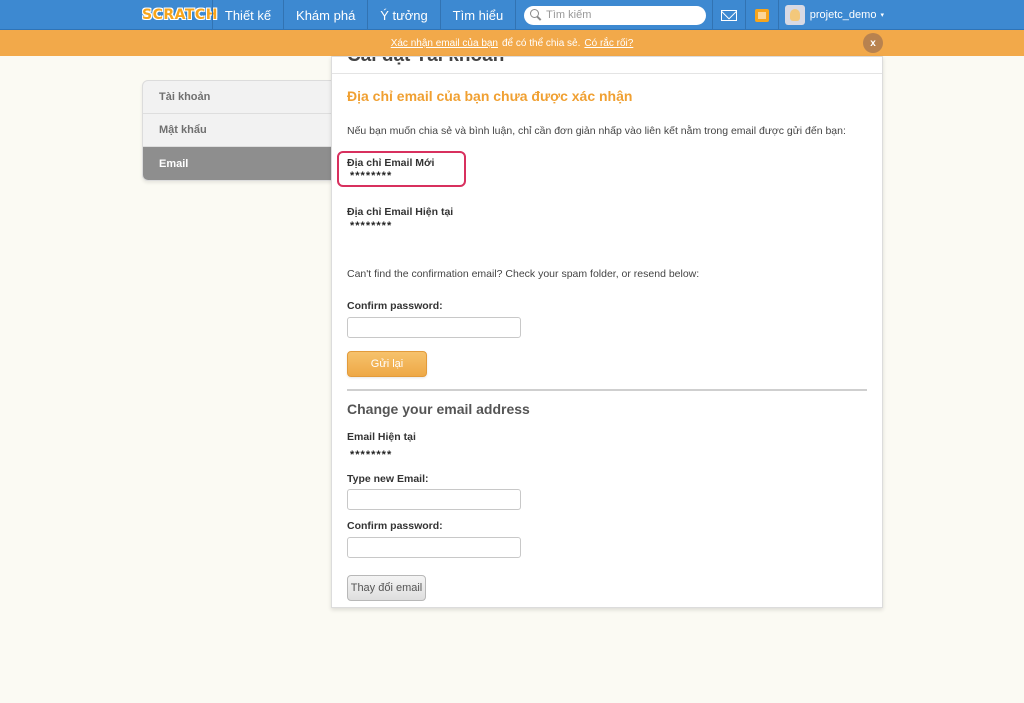 The width and height of the screenshot is (1024, 703). What do you see at coordinates (607, 390) in the screenshot?
I see `section-divider` at bounding box center [607, 390].